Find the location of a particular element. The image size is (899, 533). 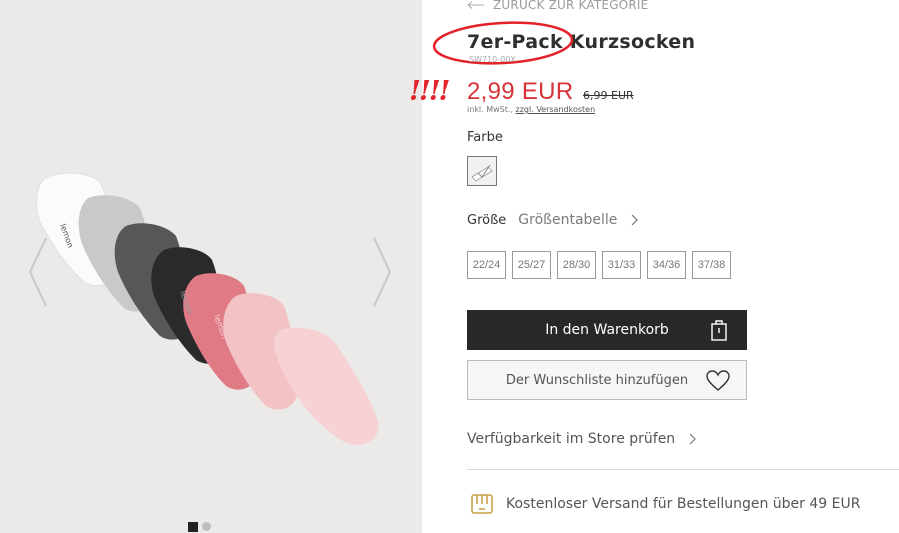

size-option: 22/24 is located at coordinates (486, 265).